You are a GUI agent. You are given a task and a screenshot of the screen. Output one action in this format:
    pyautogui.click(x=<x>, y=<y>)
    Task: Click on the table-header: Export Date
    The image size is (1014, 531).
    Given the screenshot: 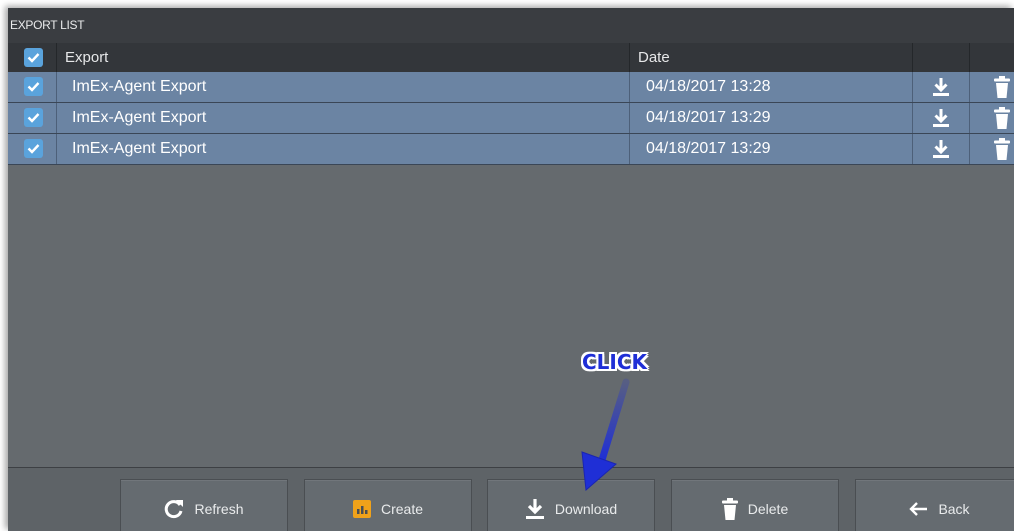 What is the action you would take?
    pyautogui.click(x=511, y=57)
    